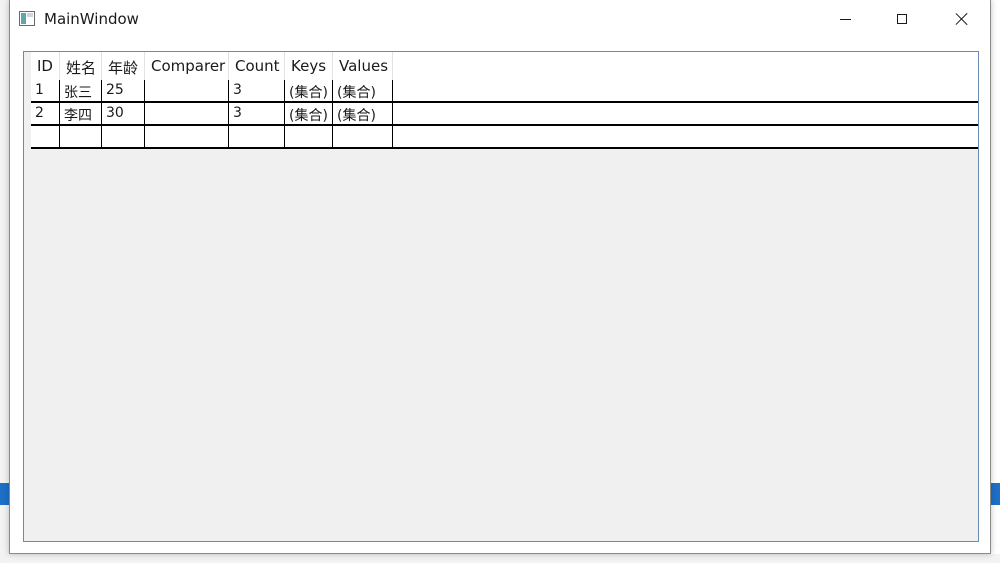 This screenshot has height=563, width=1000. What do you see at coordinates (187, 66) in the screenshot?
I see `column-header-comparer: Comparer` at bounding box center [187, 66].